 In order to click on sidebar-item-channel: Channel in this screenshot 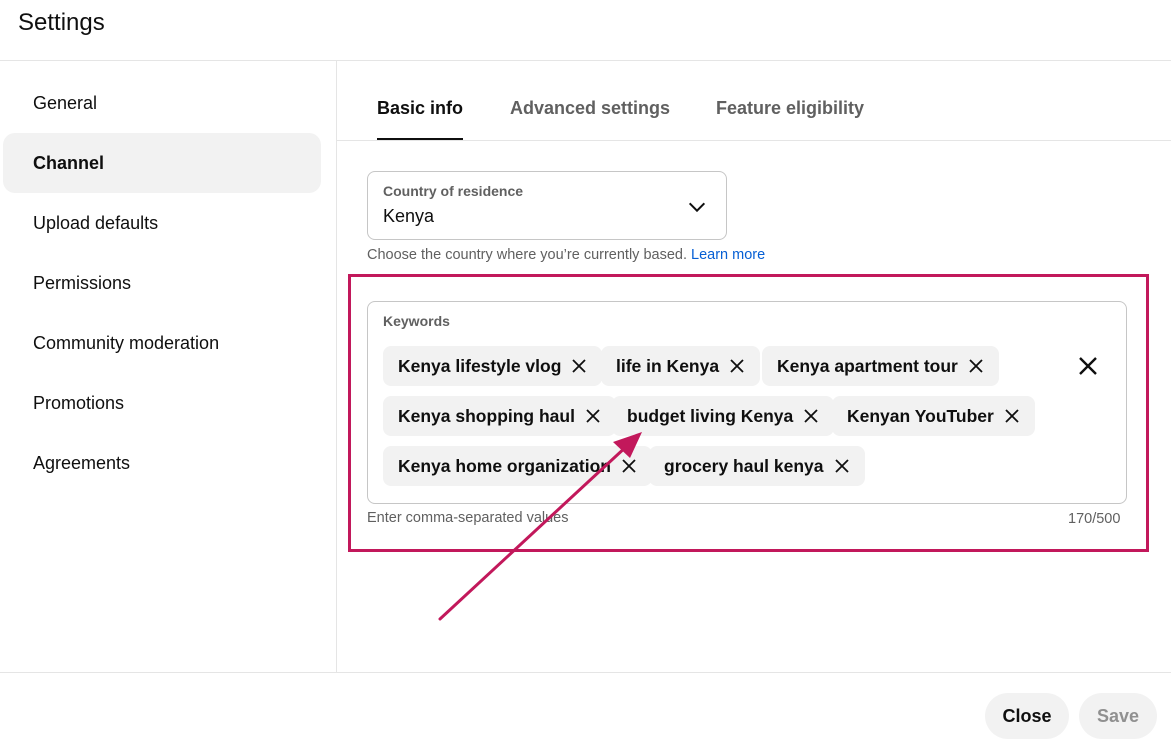, I will do `click(162, 163)`.